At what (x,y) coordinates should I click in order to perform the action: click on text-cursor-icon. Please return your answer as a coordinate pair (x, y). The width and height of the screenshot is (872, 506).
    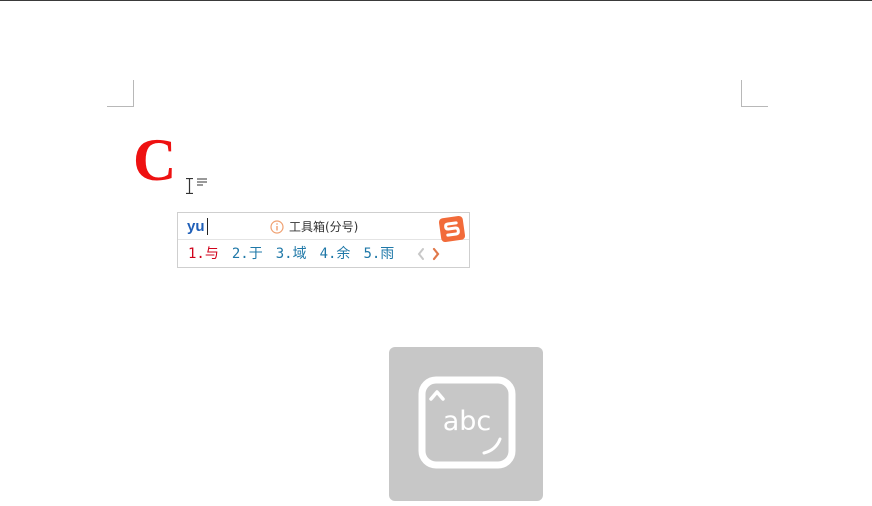
    Looking at the image, I should click on (189, 186).